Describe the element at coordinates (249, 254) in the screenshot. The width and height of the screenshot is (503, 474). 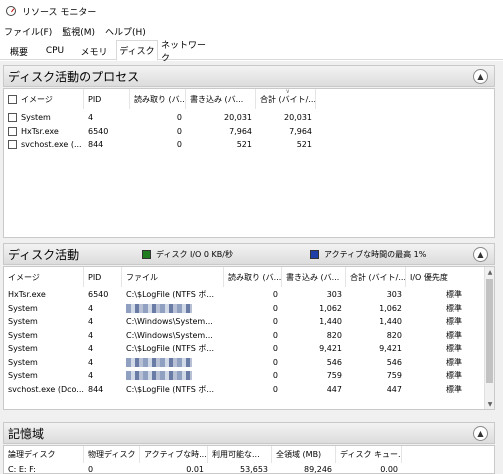
I see `activity-section-header: ディスク活動 ディスク I/O 0 KB/秒 アクティブな時間の最高 1% ▲` at that location.